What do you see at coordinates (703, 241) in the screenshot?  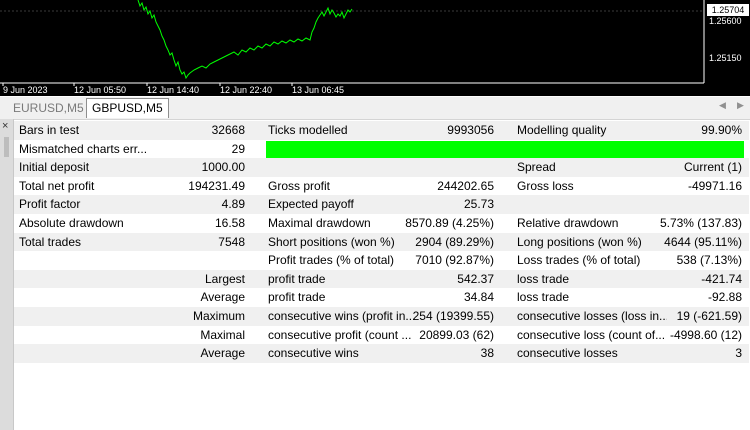 I see `report-value: 4644 (95.11%)` at bounding box center [703, 241].